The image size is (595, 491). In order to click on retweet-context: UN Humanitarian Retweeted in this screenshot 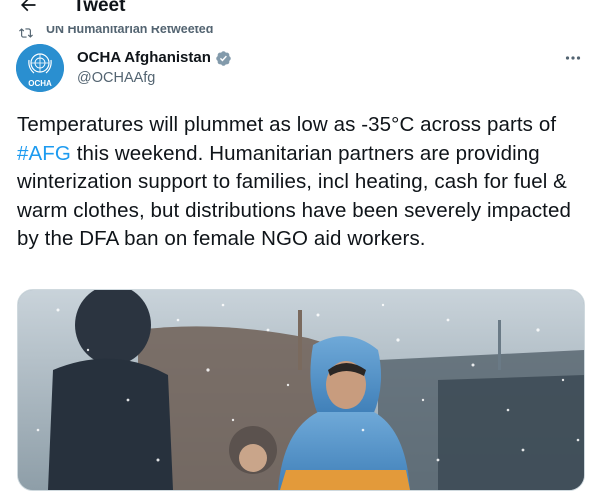, I will do `click(115, 33)`.